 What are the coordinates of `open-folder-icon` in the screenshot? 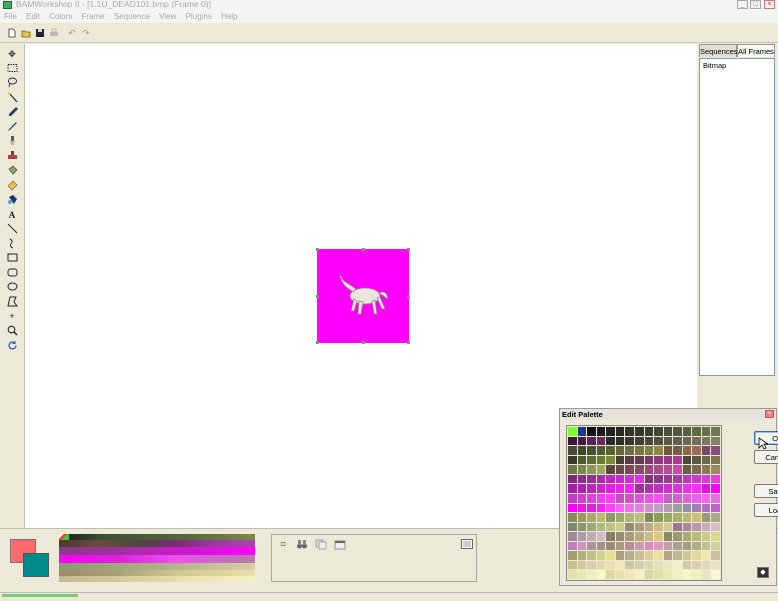 It's located at (26, 33).